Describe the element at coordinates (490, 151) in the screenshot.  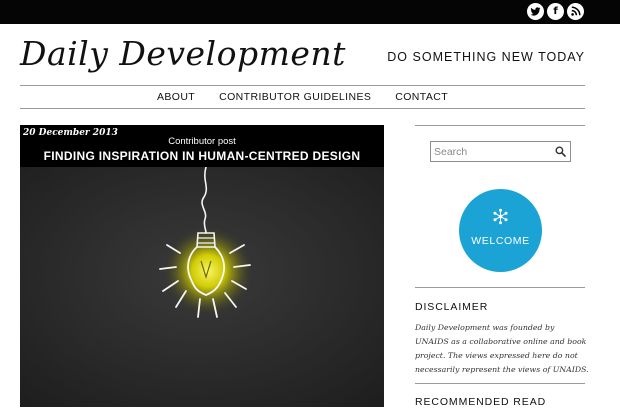
I see `search-input` at that location.